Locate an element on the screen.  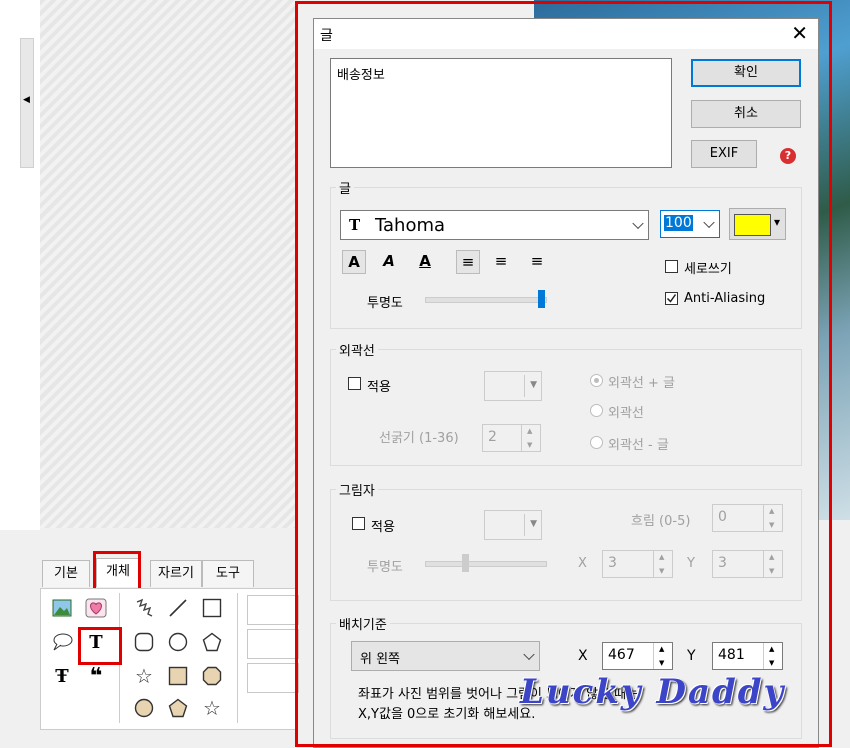
star-icon: ☆ is located at coordinates (212, 708).